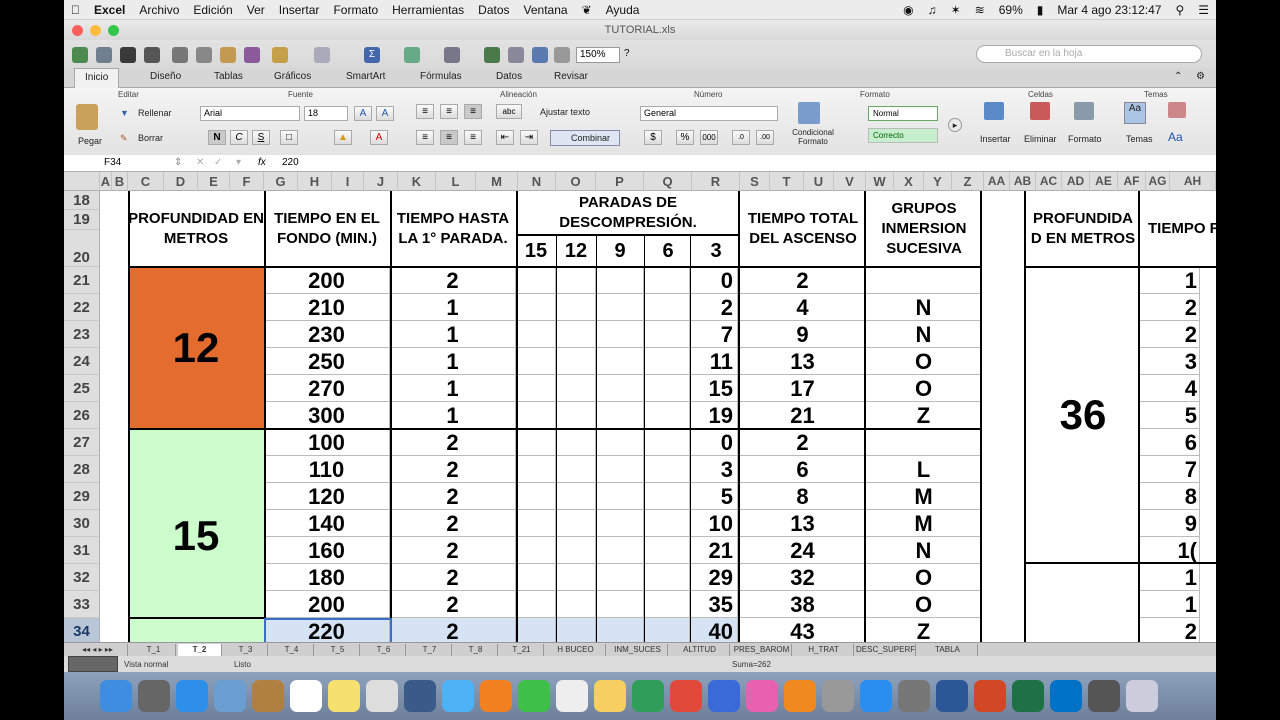 The image size is (1280, 720). I want to click on preview-dock-icon, so click(230, 696).